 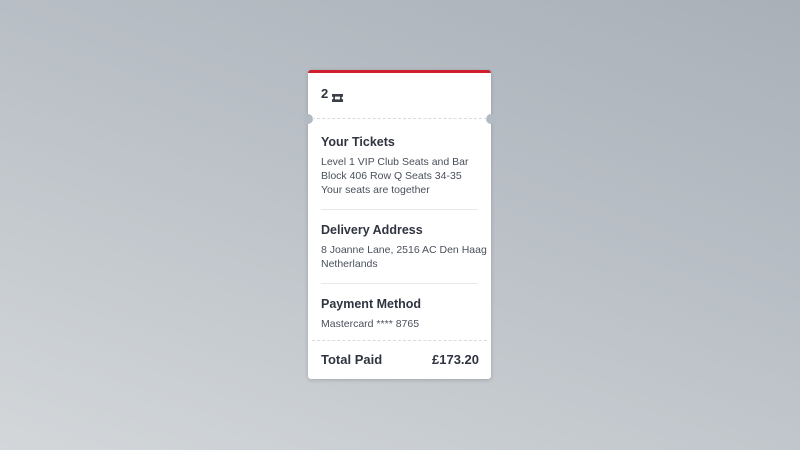 What do you see at coordinates (404, 250) in the screenshot?
I see `delivery-address-line: 8 Joanne Lane, 2516 AC Den Haag` at bounding box center [404, 250].